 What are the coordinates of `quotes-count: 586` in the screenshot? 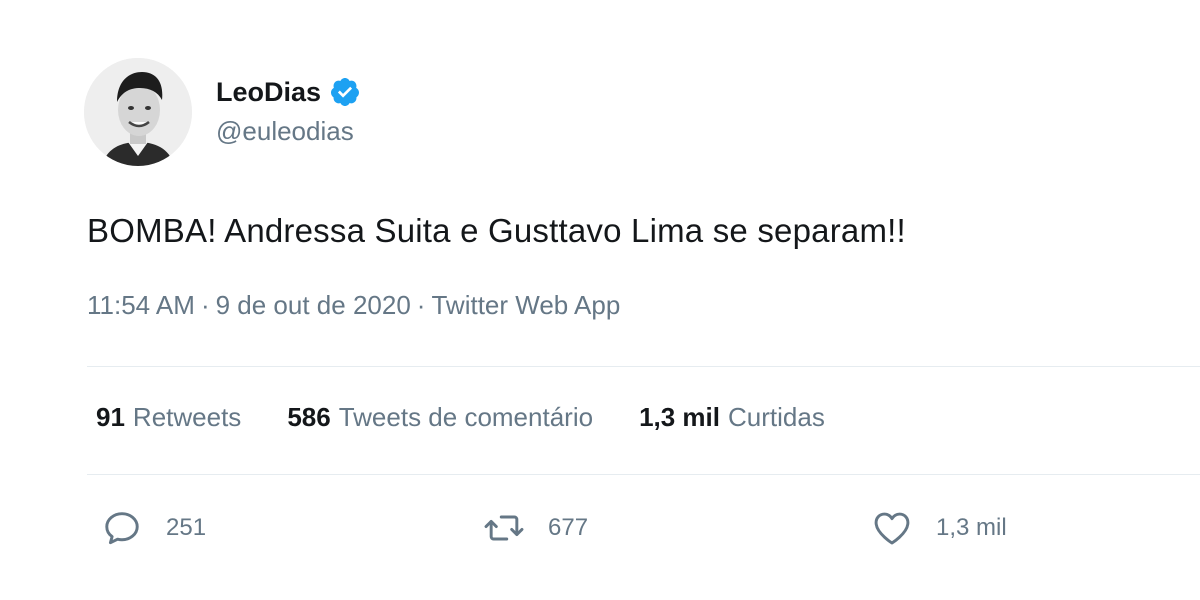 It's located at (309, 417).